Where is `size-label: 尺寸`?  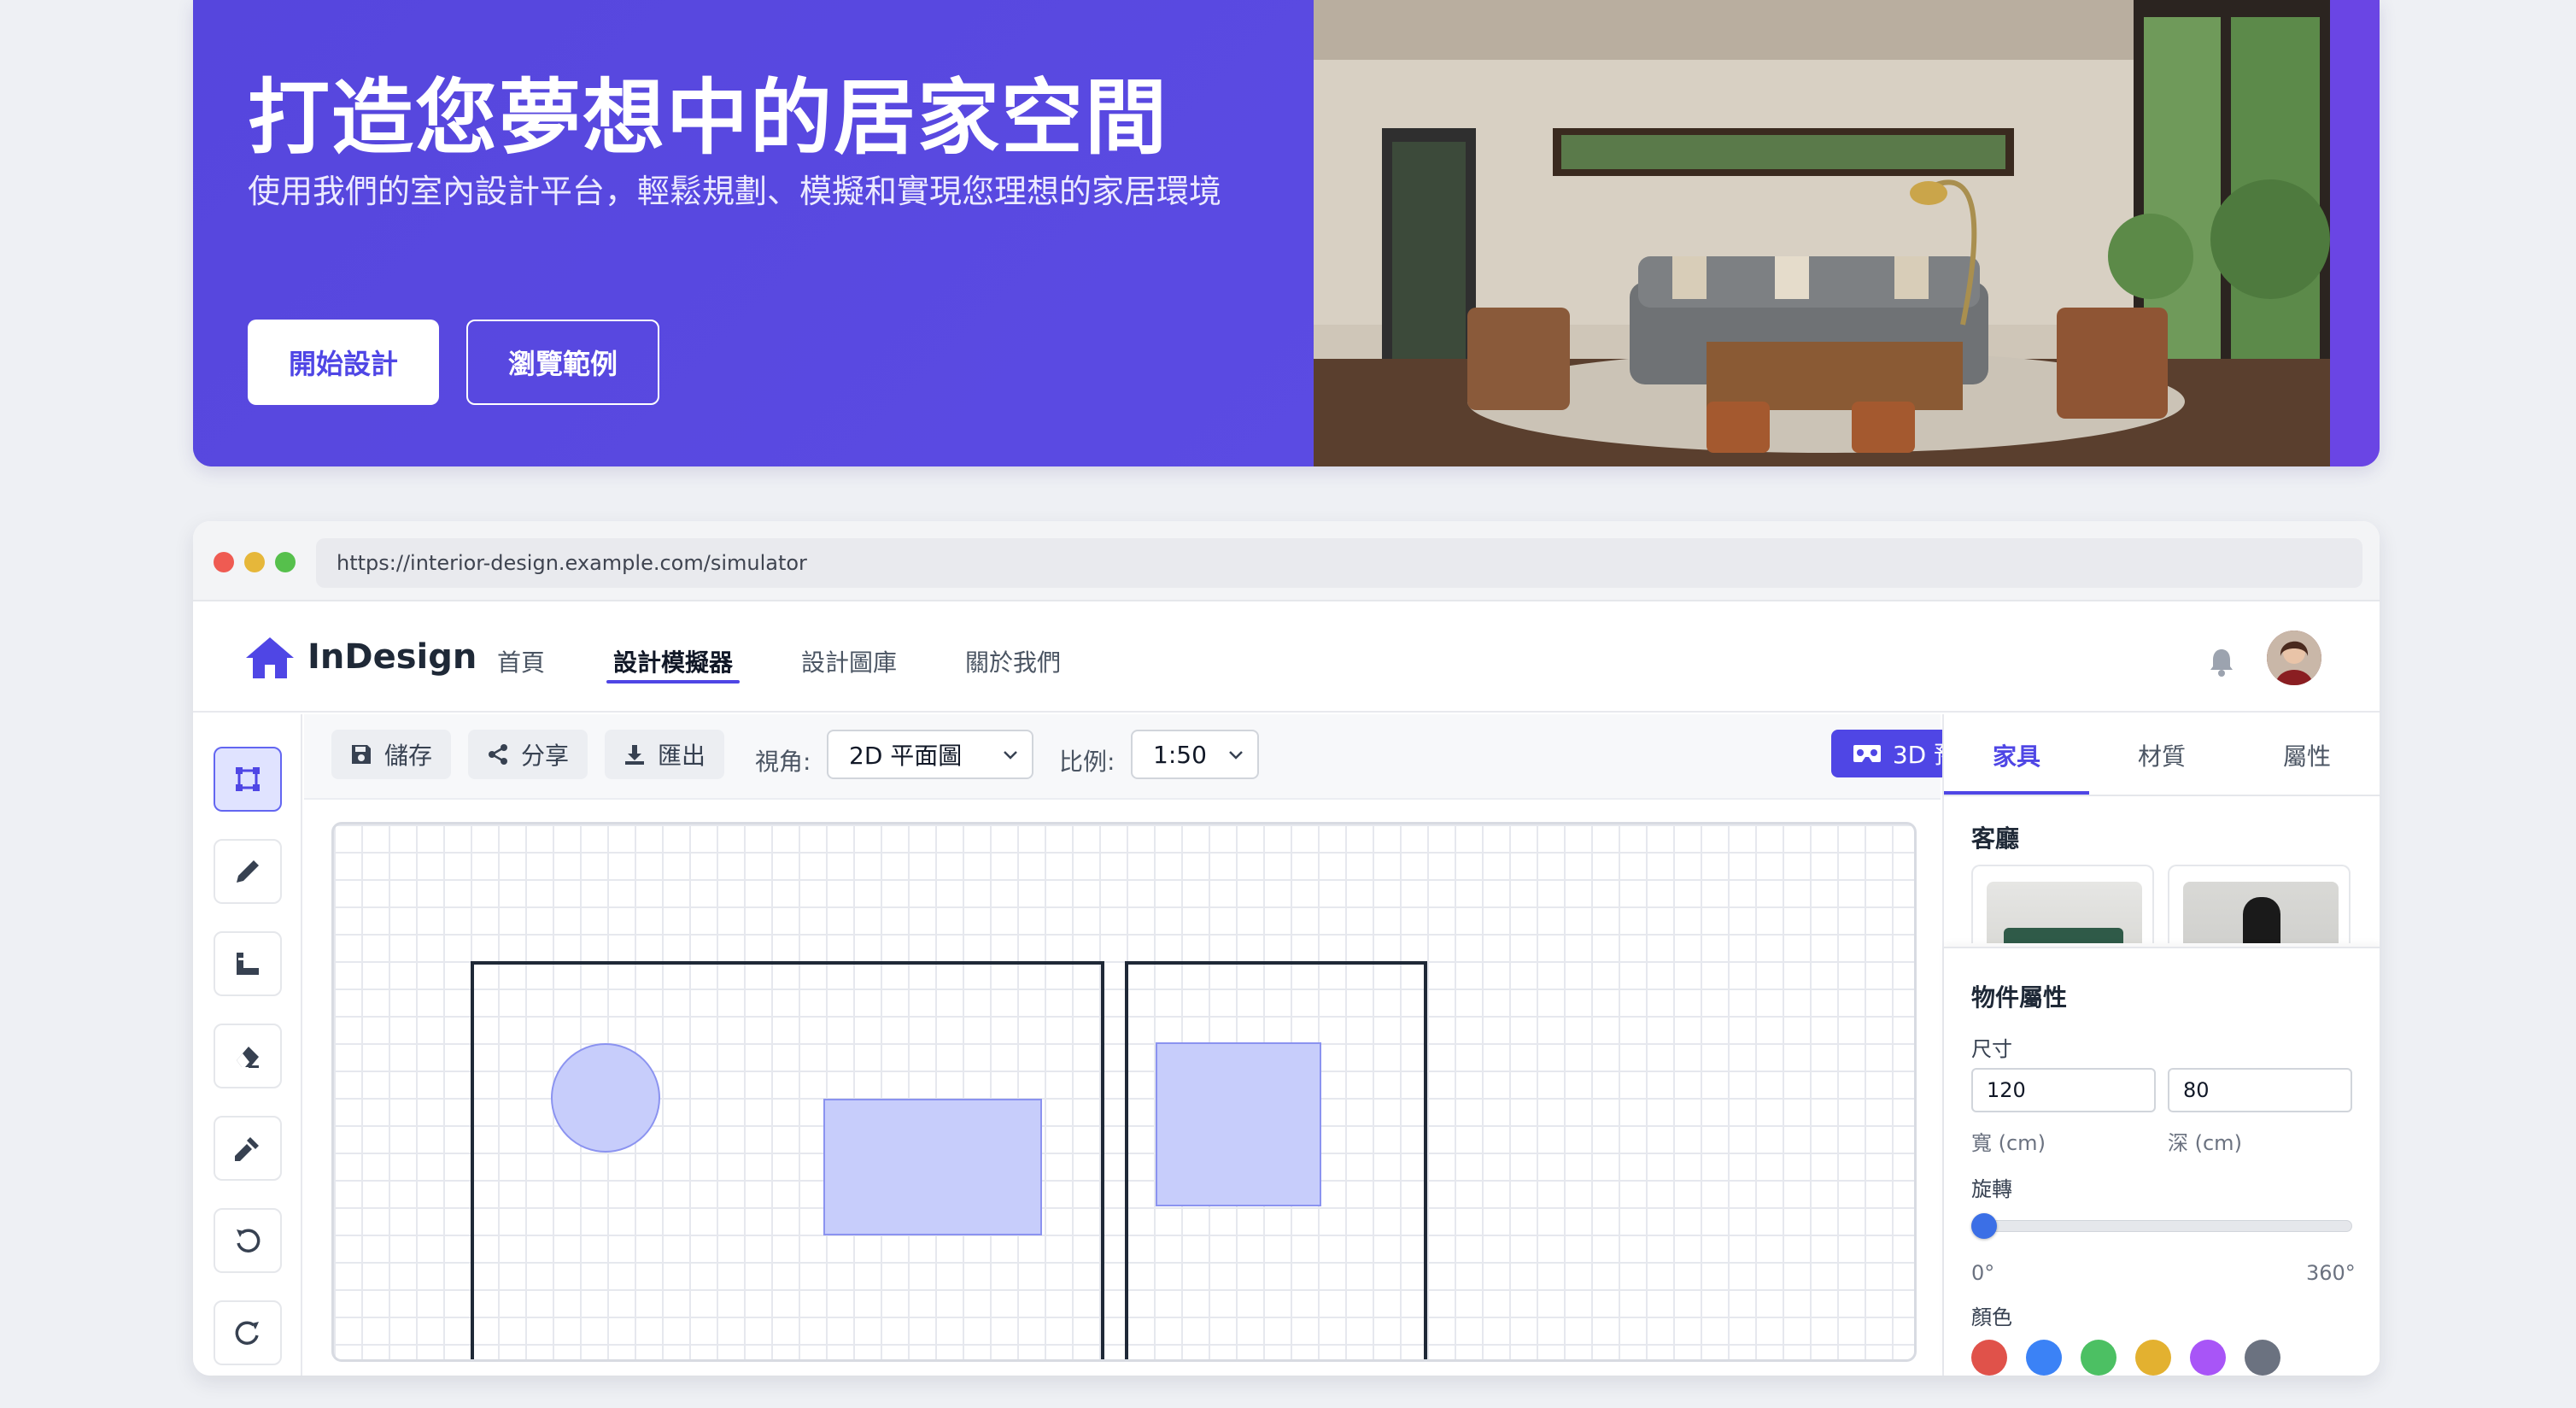 size-label: 尺寸 is located at coordinates (1991, 1049).